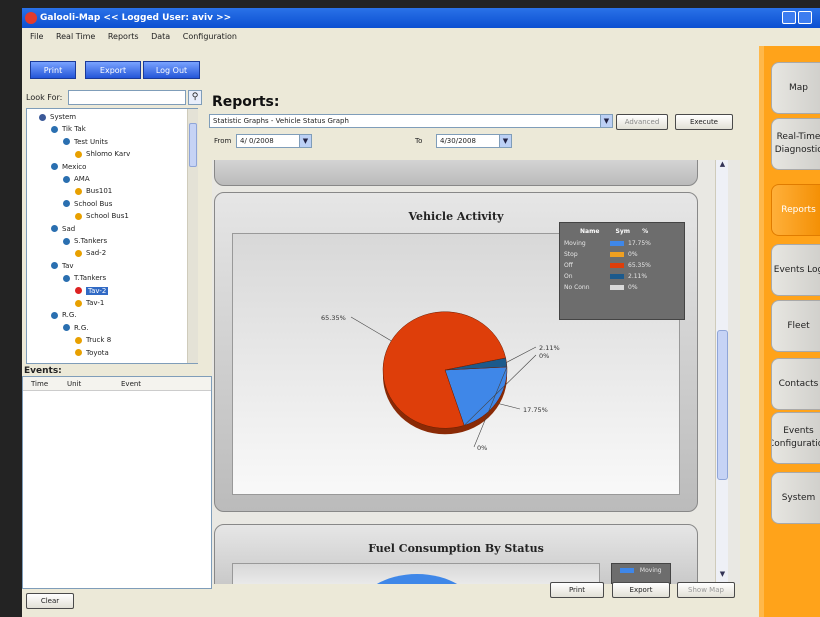 This screenshot has width=820, height=617. Describe the element at coordinates (36, 36) in the screenshot. I see `menu-file: File` at that location.